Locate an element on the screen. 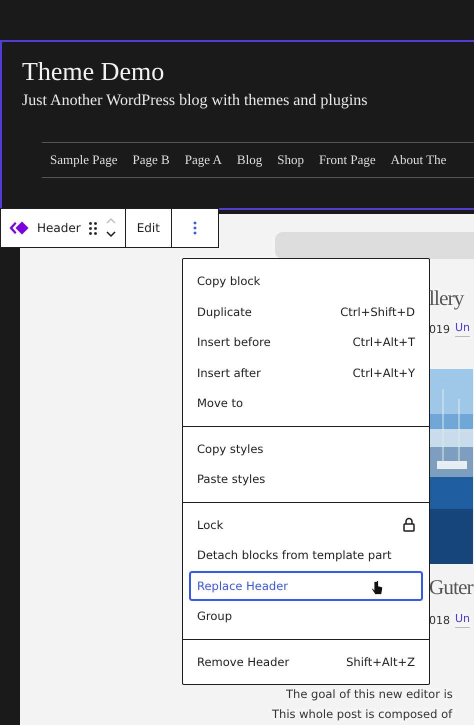  menu-item: Detach blocks from template part is located at coordinates (306, 555).